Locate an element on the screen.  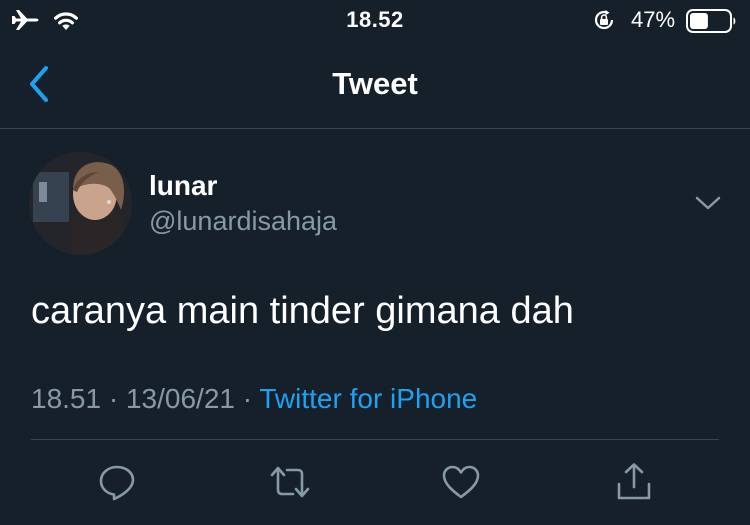
reply-icon is located at coordinates (117, 483).